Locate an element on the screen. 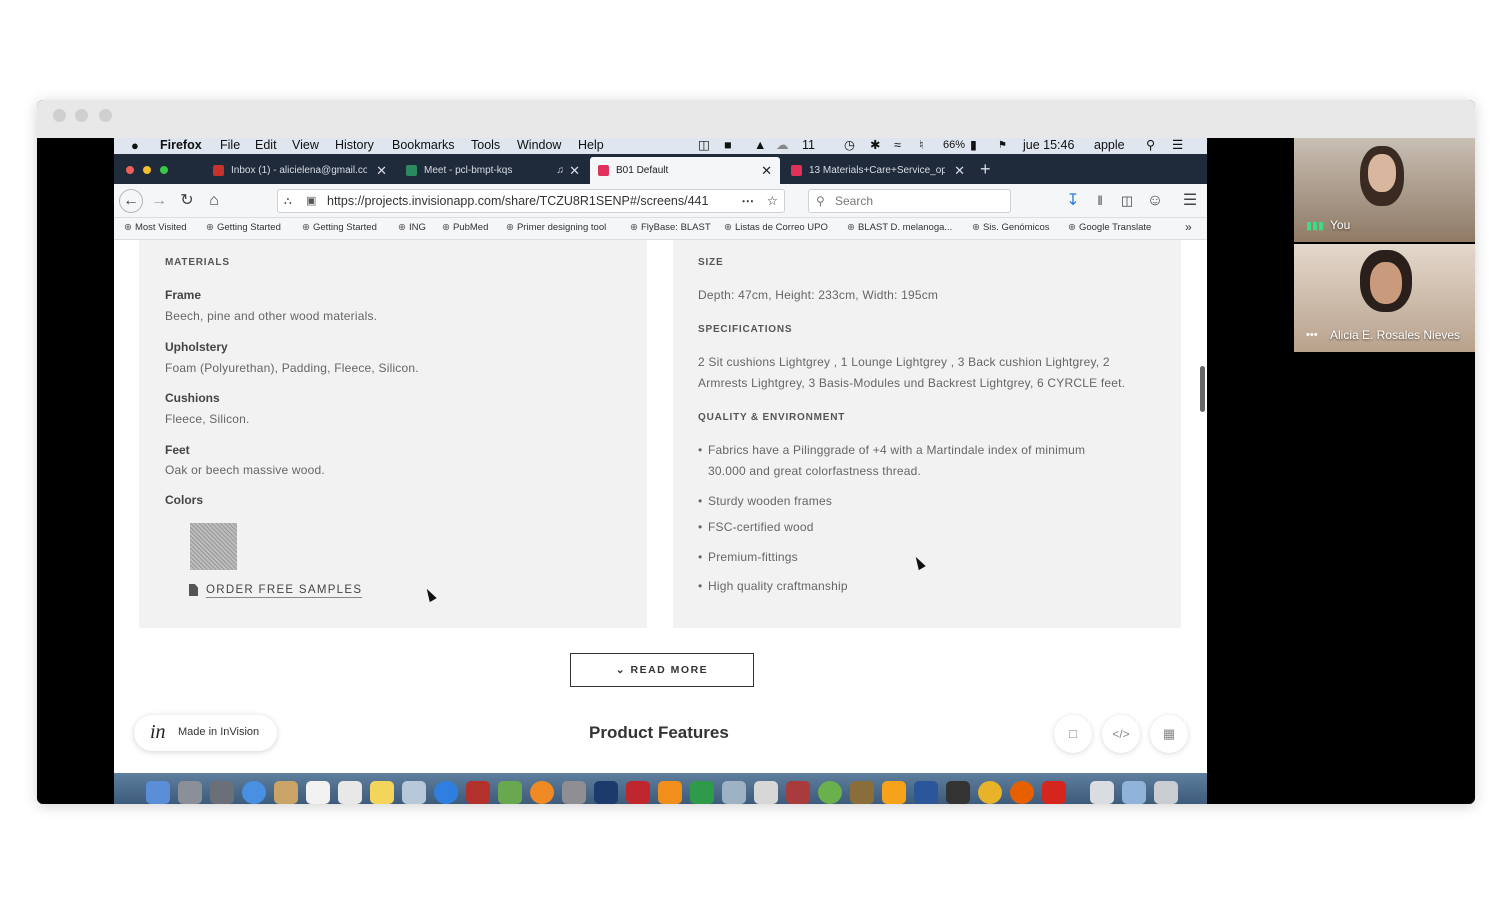  search-input: ⚲ Search is located at coordinates (909, 201).